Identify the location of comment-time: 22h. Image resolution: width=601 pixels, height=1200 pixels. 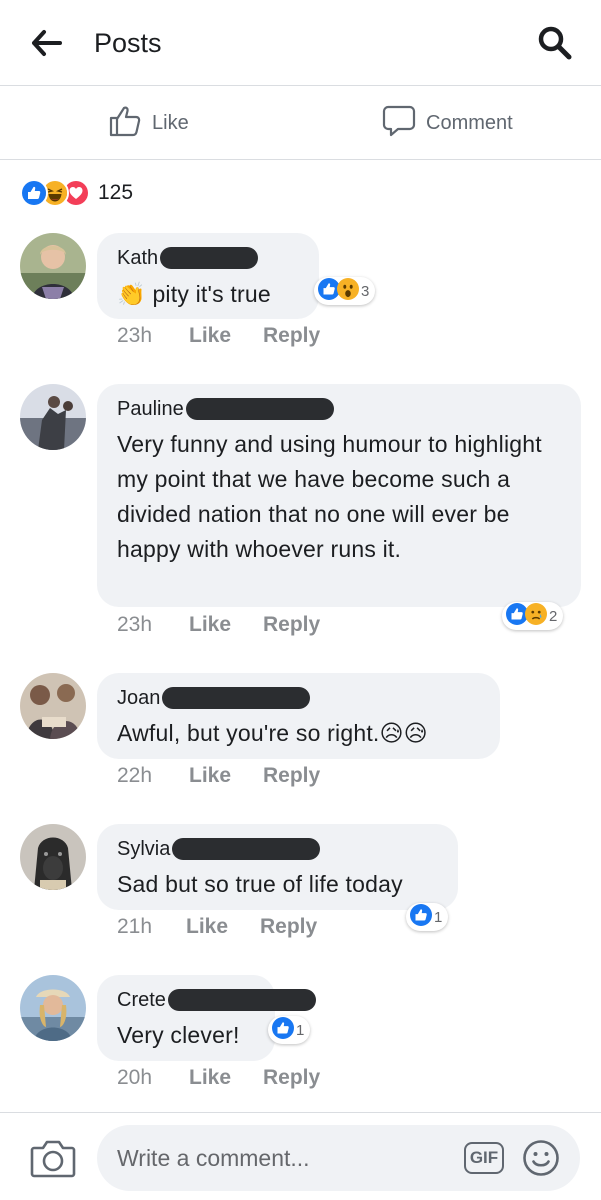
(135, 775).